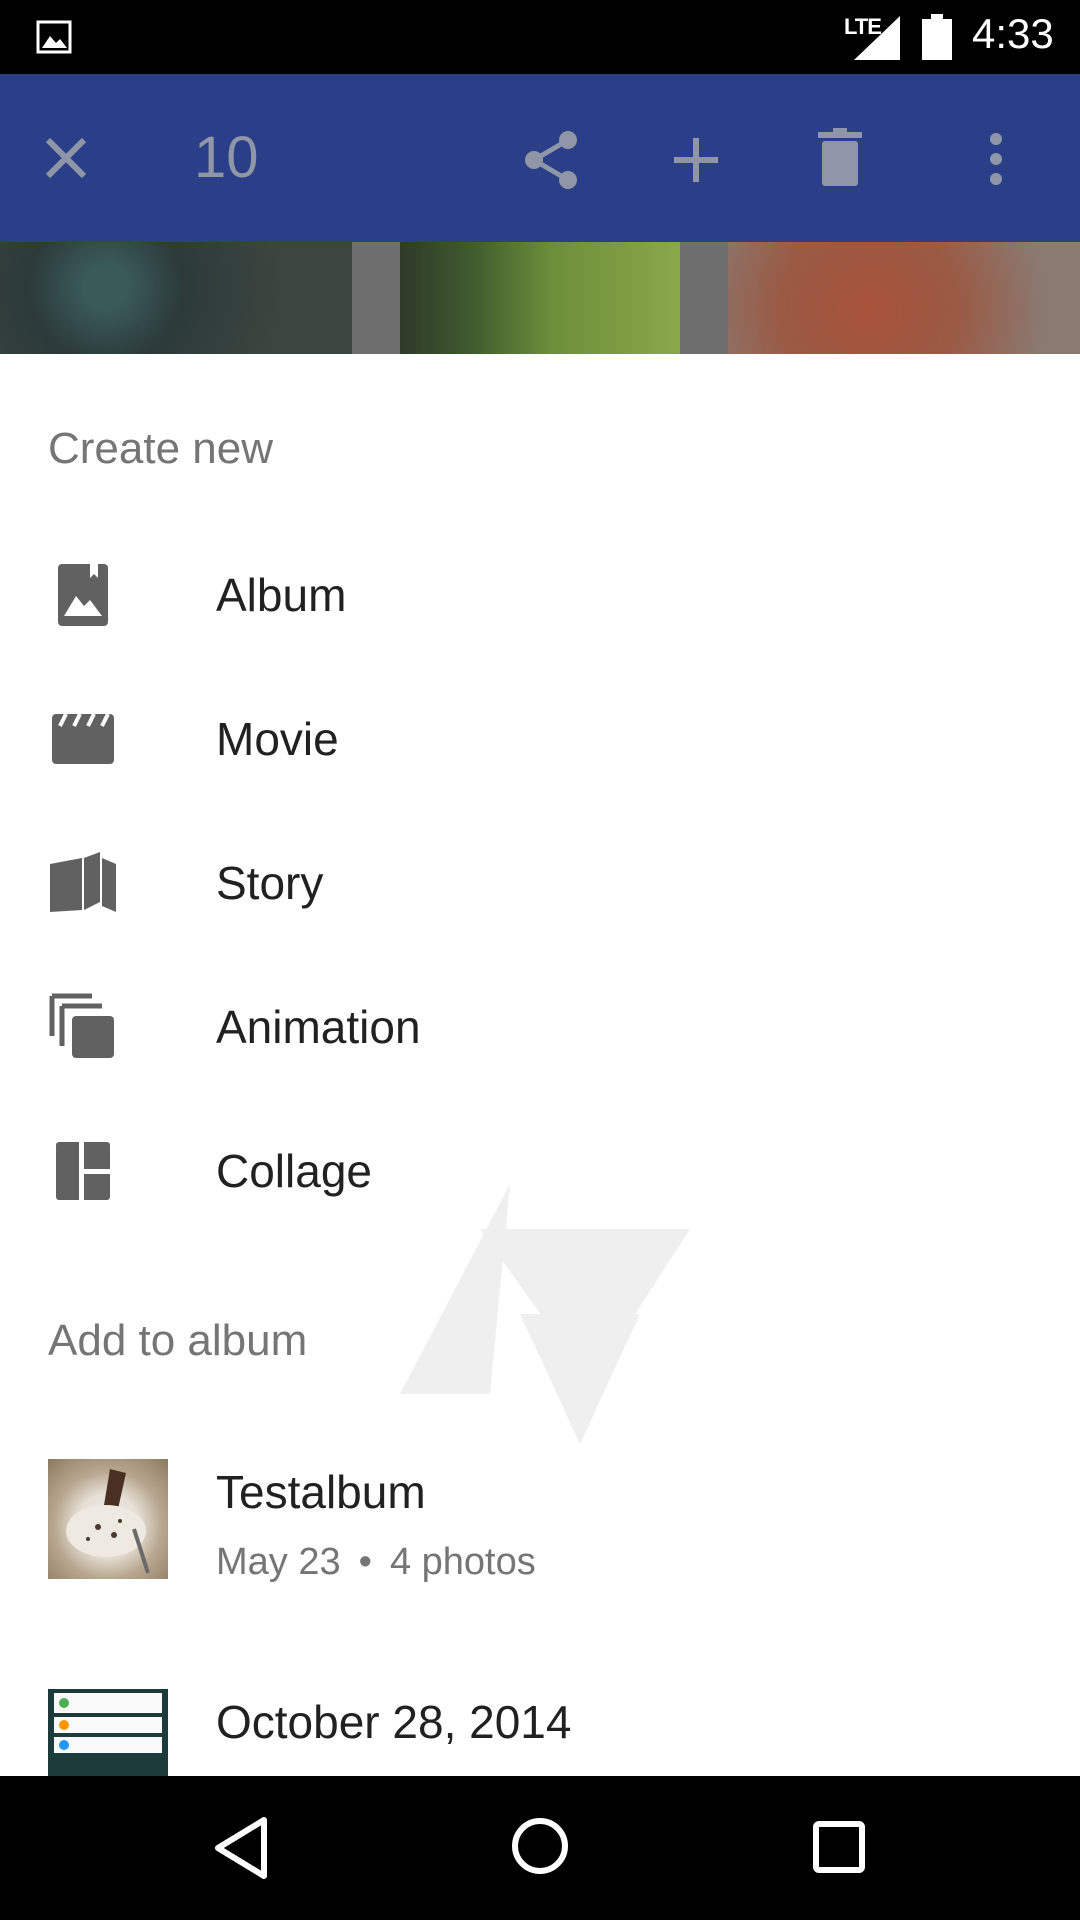 The image size is (1080, 1920). I want to click on recents-icon, so click(839, 1847).